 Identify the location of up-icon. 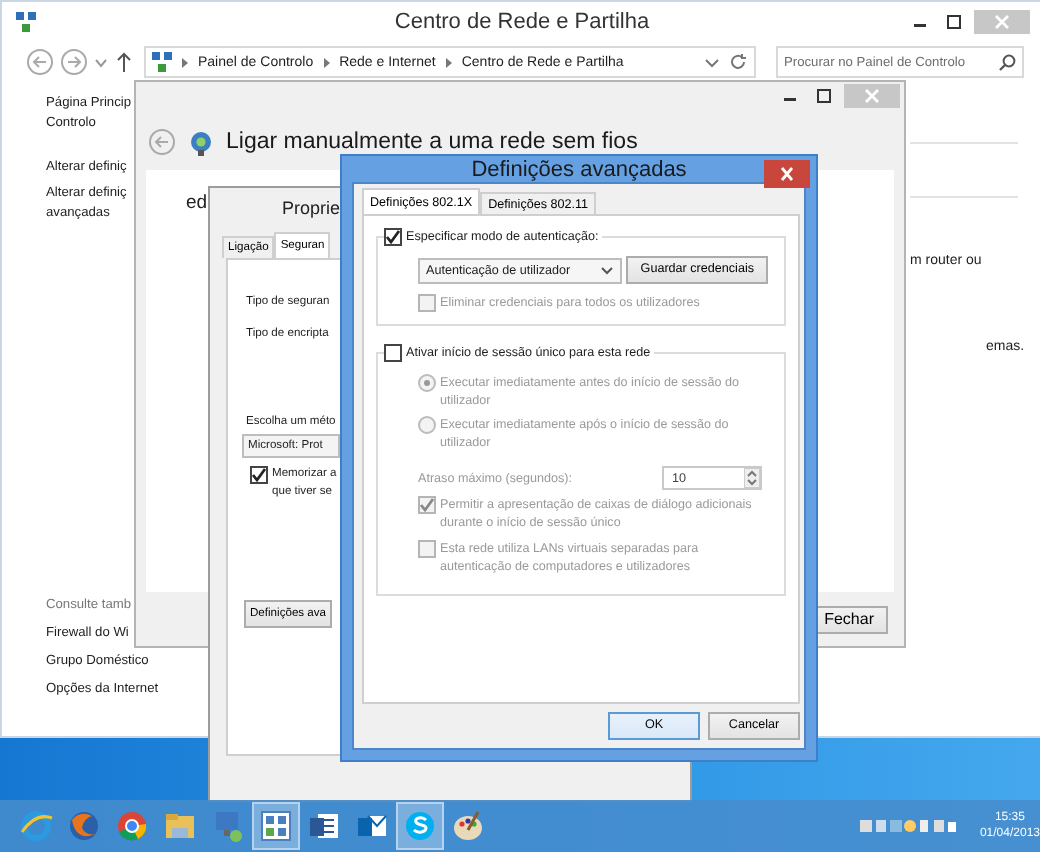
(124, 62).